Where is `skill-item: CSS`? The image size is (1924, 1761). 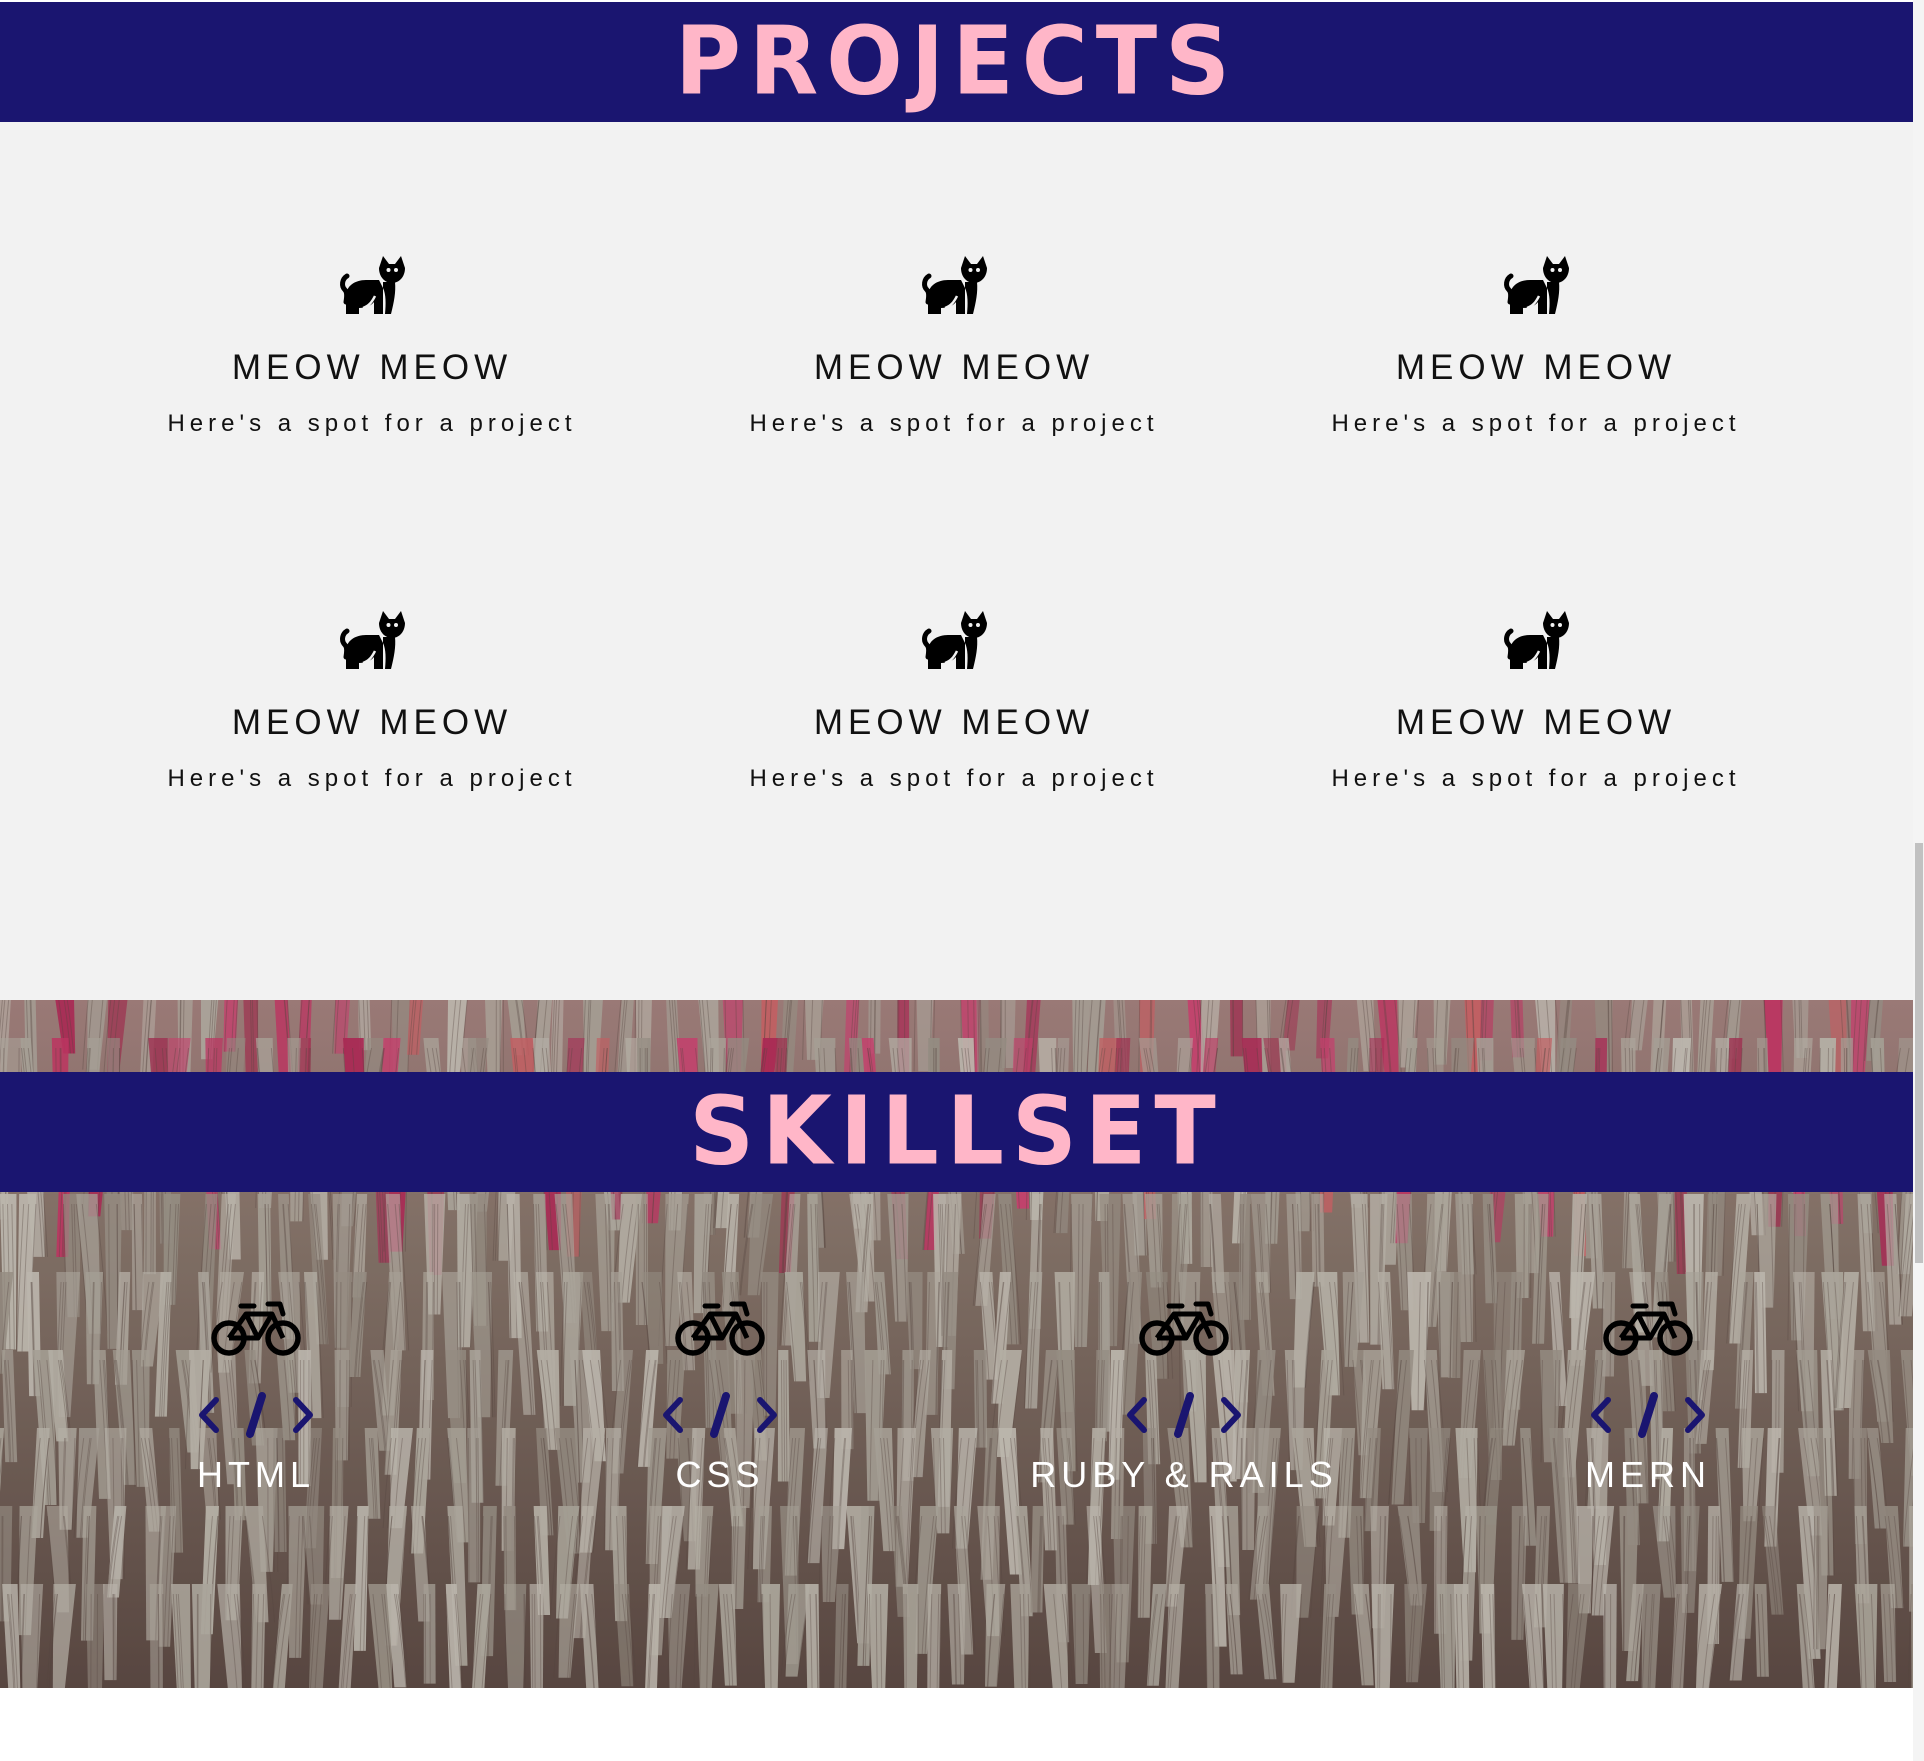 skill-item: CSS is located at coordinates (720, 1397).